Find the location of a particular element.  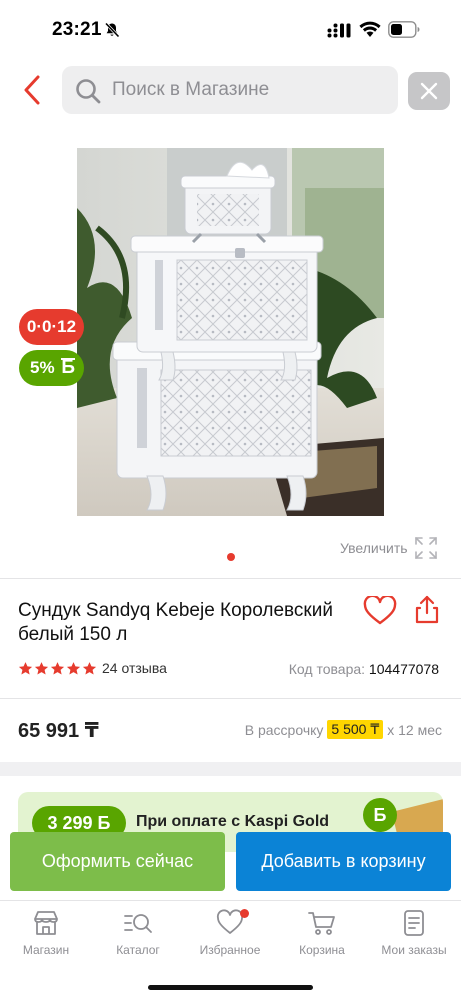

gallery-page-dot is located at coordinates (231, 557).